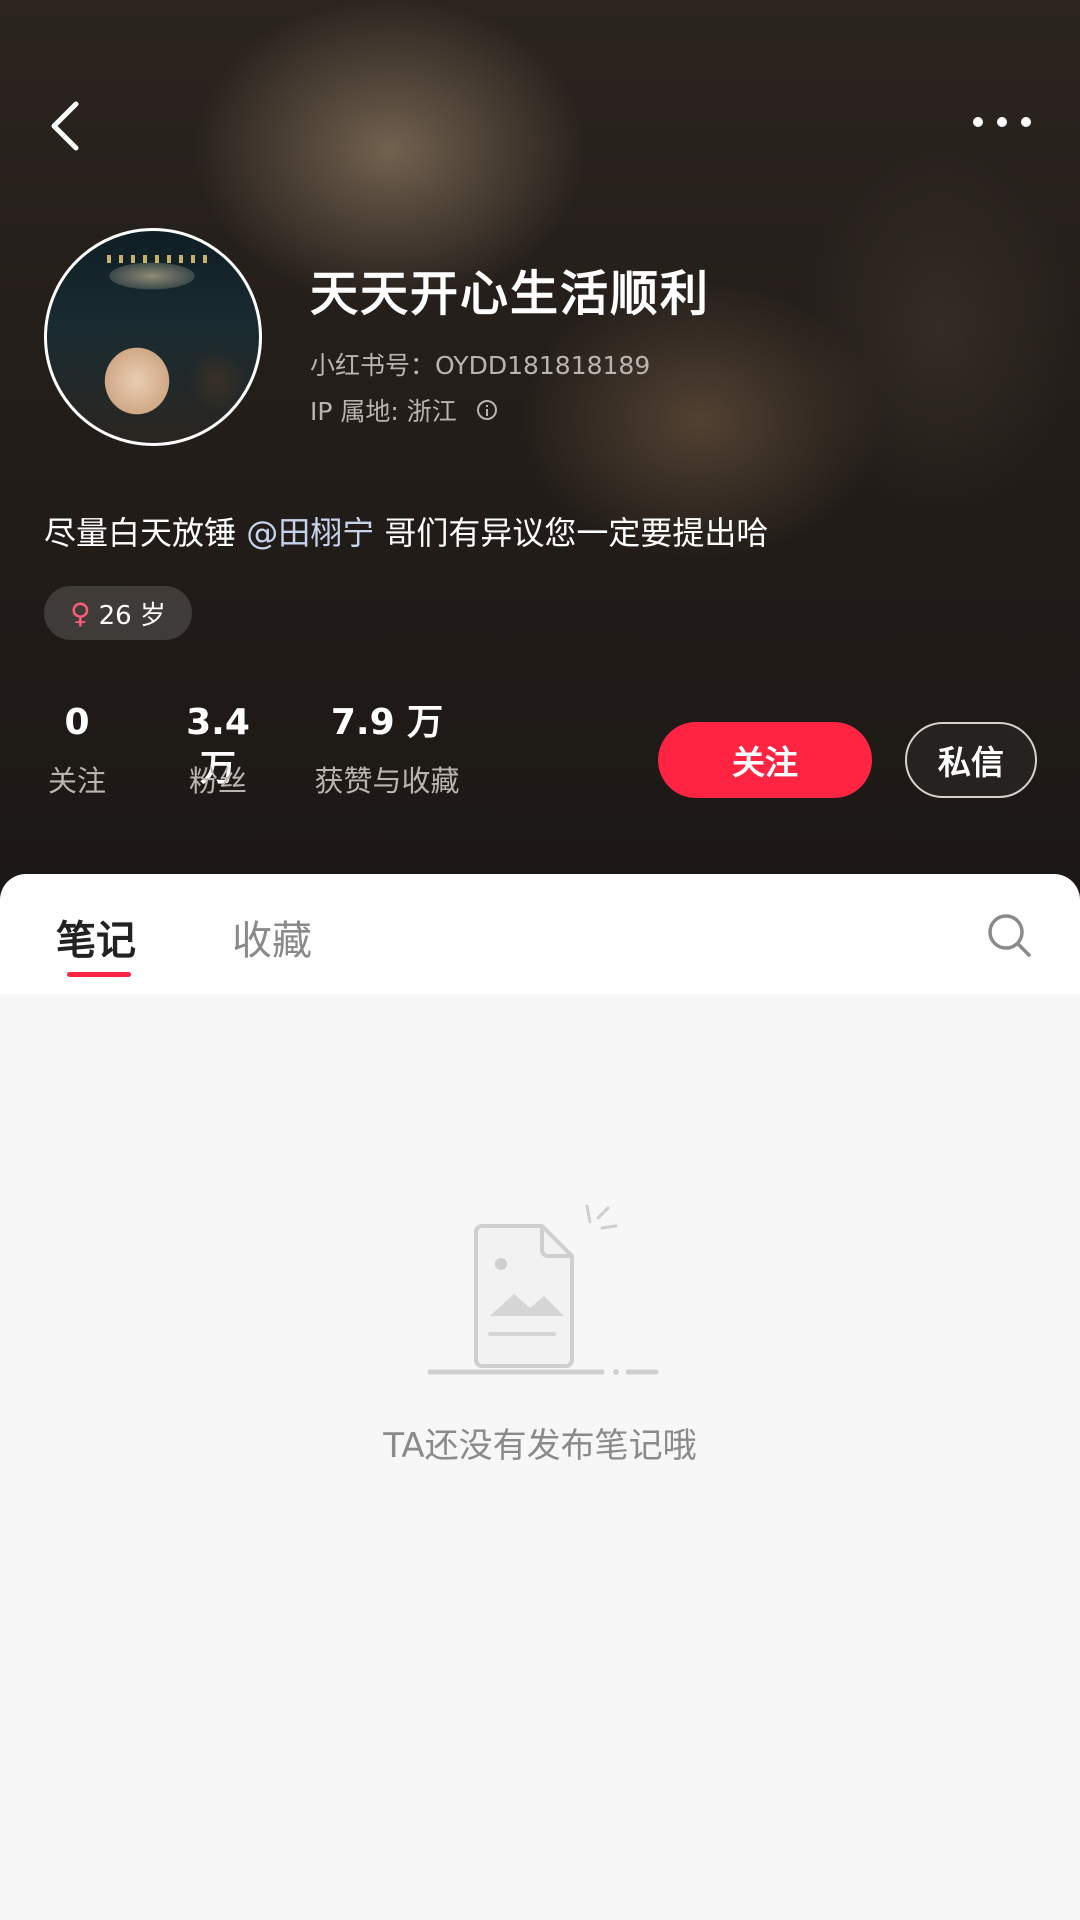 This screenshot has height=1920, width=1080. What do you see at coordinates (480, 365) in the screenshot?
I see `xhs-id: 小红书号：OYDD181818189` at bounding box center [480, 365].